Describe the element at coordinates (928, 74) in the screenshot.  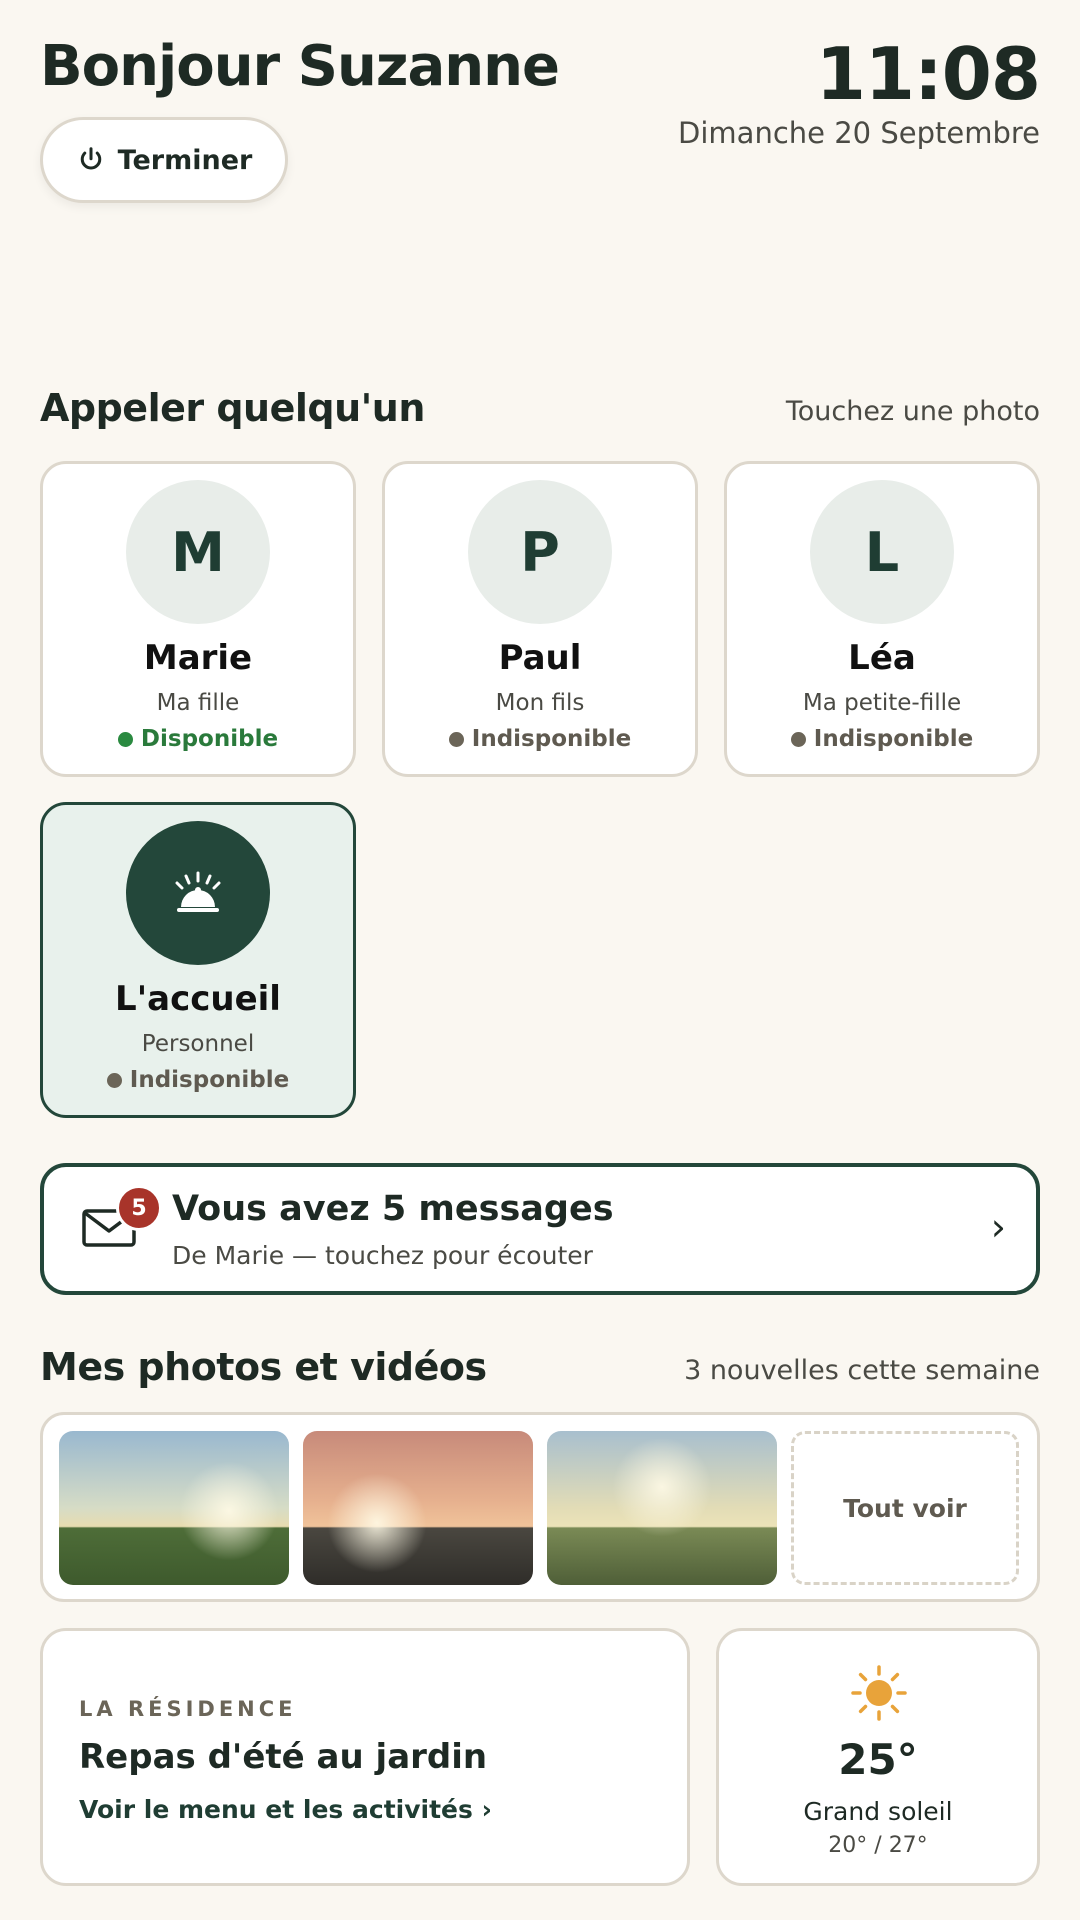
I see `clock: 11:08` at that location.